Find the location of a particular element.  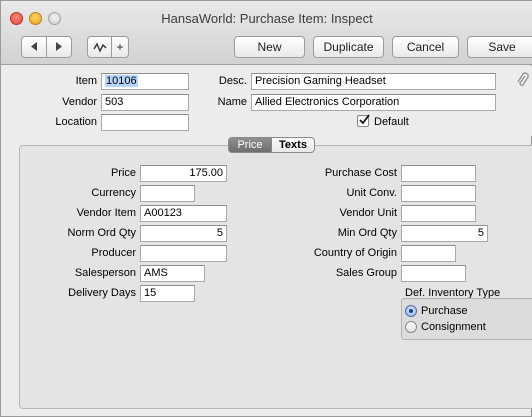

add-button: + is located at coordinates (120, 47).